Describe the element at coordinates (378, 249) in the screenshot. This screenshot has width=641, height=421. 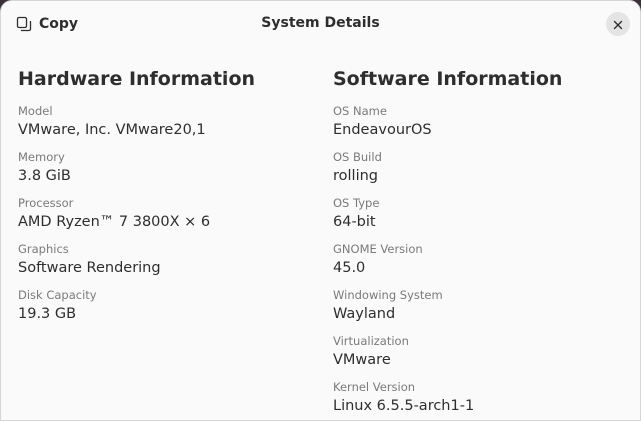
I see `field-label: GNOME Version` at that location.